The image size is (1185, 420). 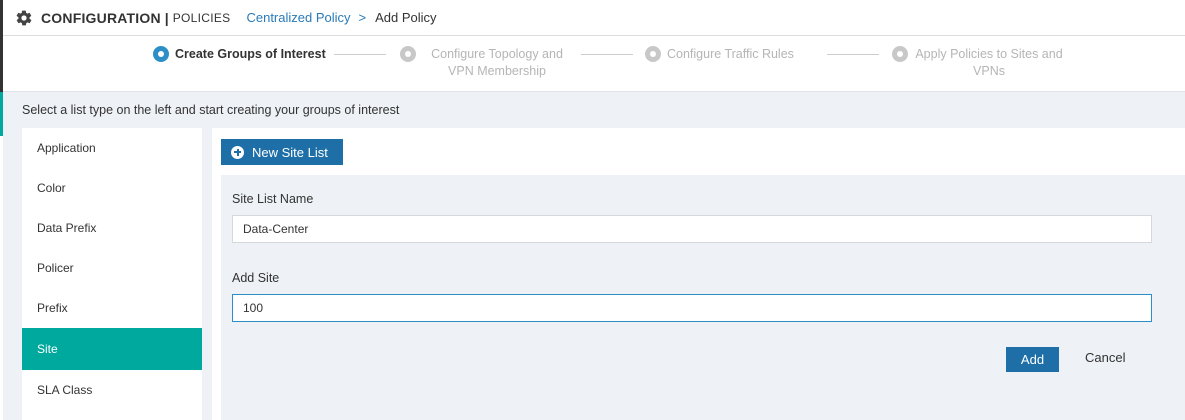 What do you see at coordinates (730, 54) in the screenshot?
I see `step-label: Configure Traffic Rules` at bounding box center [730, 54].